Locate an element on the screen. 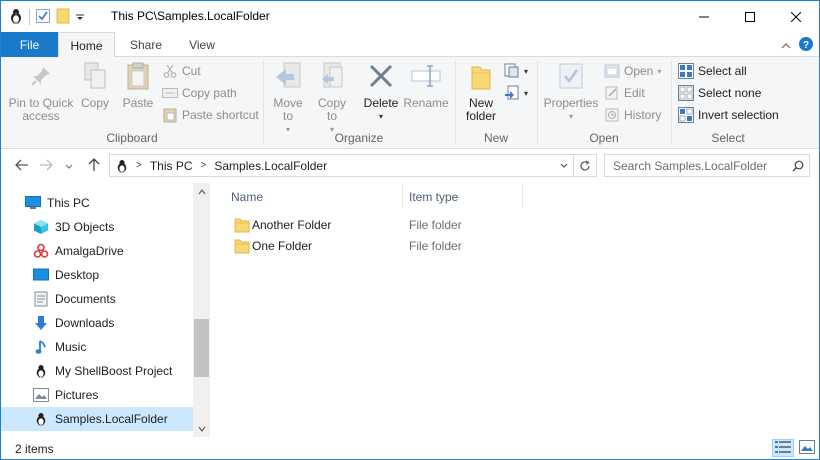 The width and height of the screenshot is (820, 460). copy-to-button: Copy to ▾ is located at coordinates (332, 98).